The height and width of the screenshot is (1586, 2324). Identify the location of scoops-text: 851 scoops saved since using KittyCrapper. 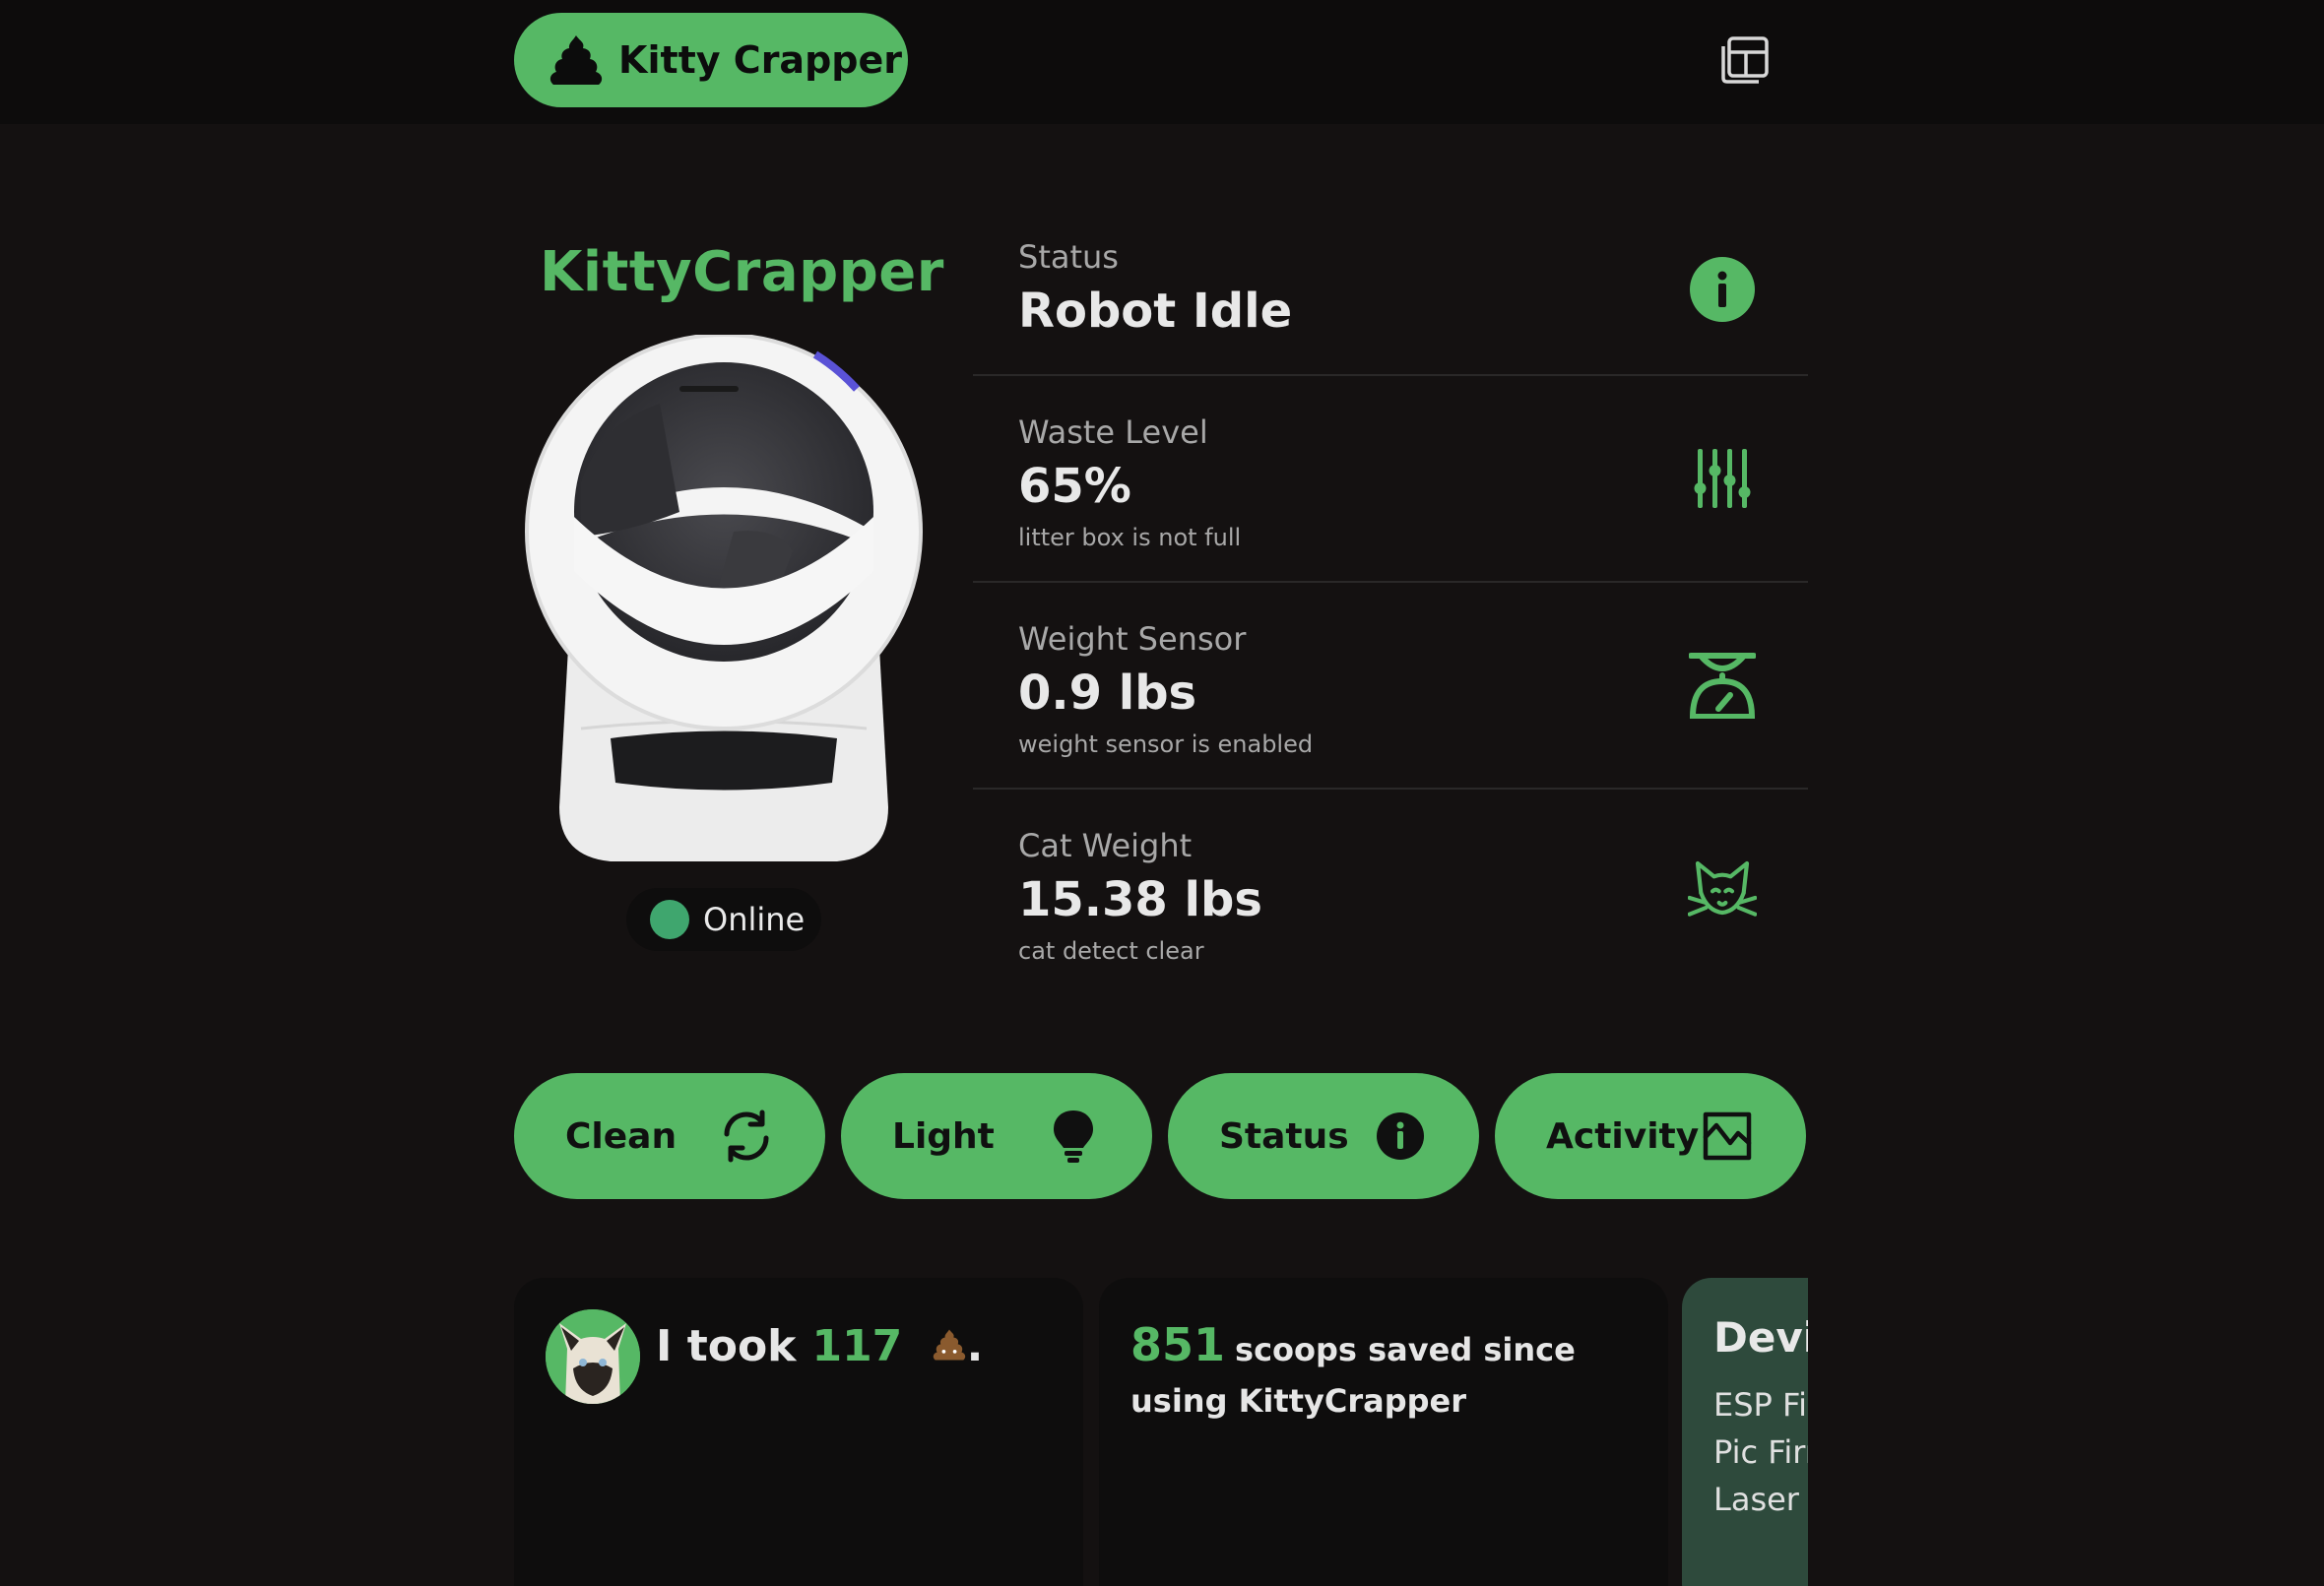
(1386, 1373).